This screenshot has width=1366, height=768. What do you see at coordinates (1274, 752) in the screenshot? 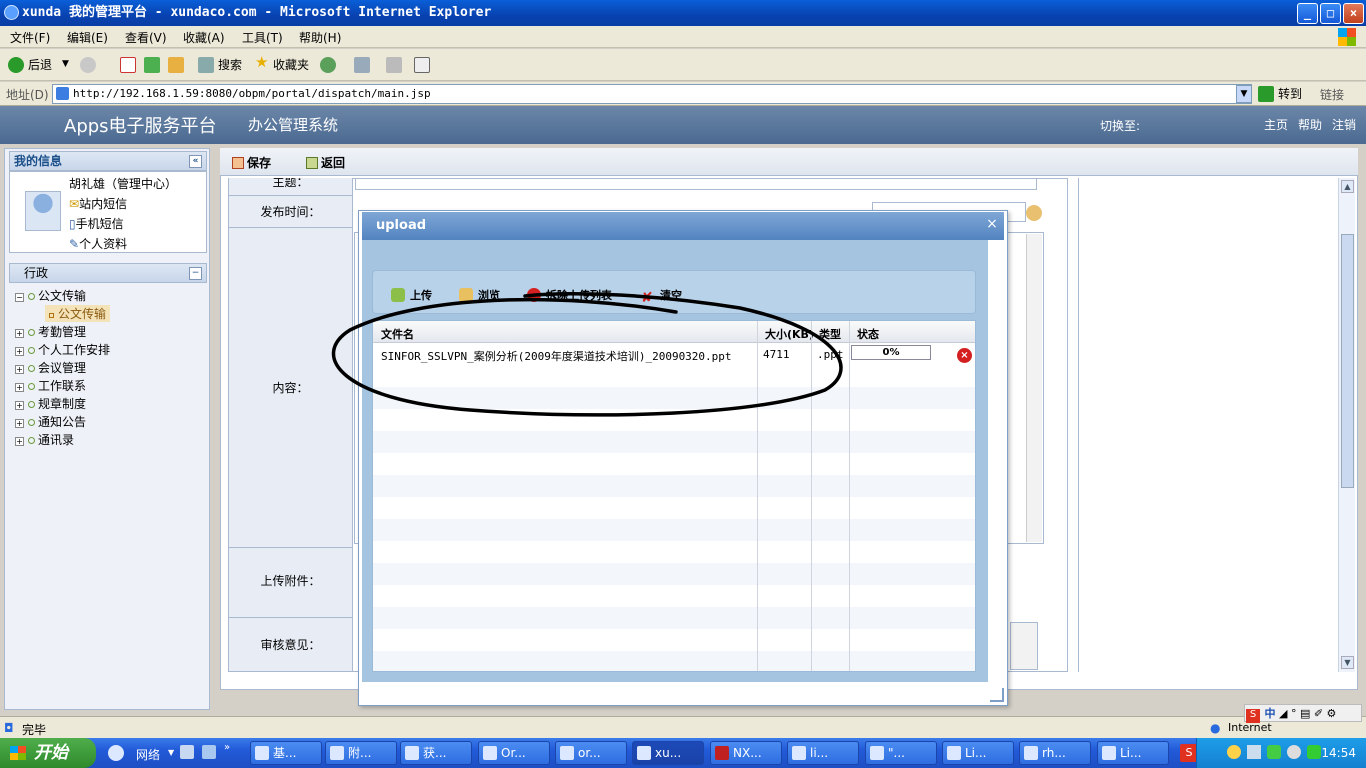
I see `shield-icon` at bounding box center [1274, 752].